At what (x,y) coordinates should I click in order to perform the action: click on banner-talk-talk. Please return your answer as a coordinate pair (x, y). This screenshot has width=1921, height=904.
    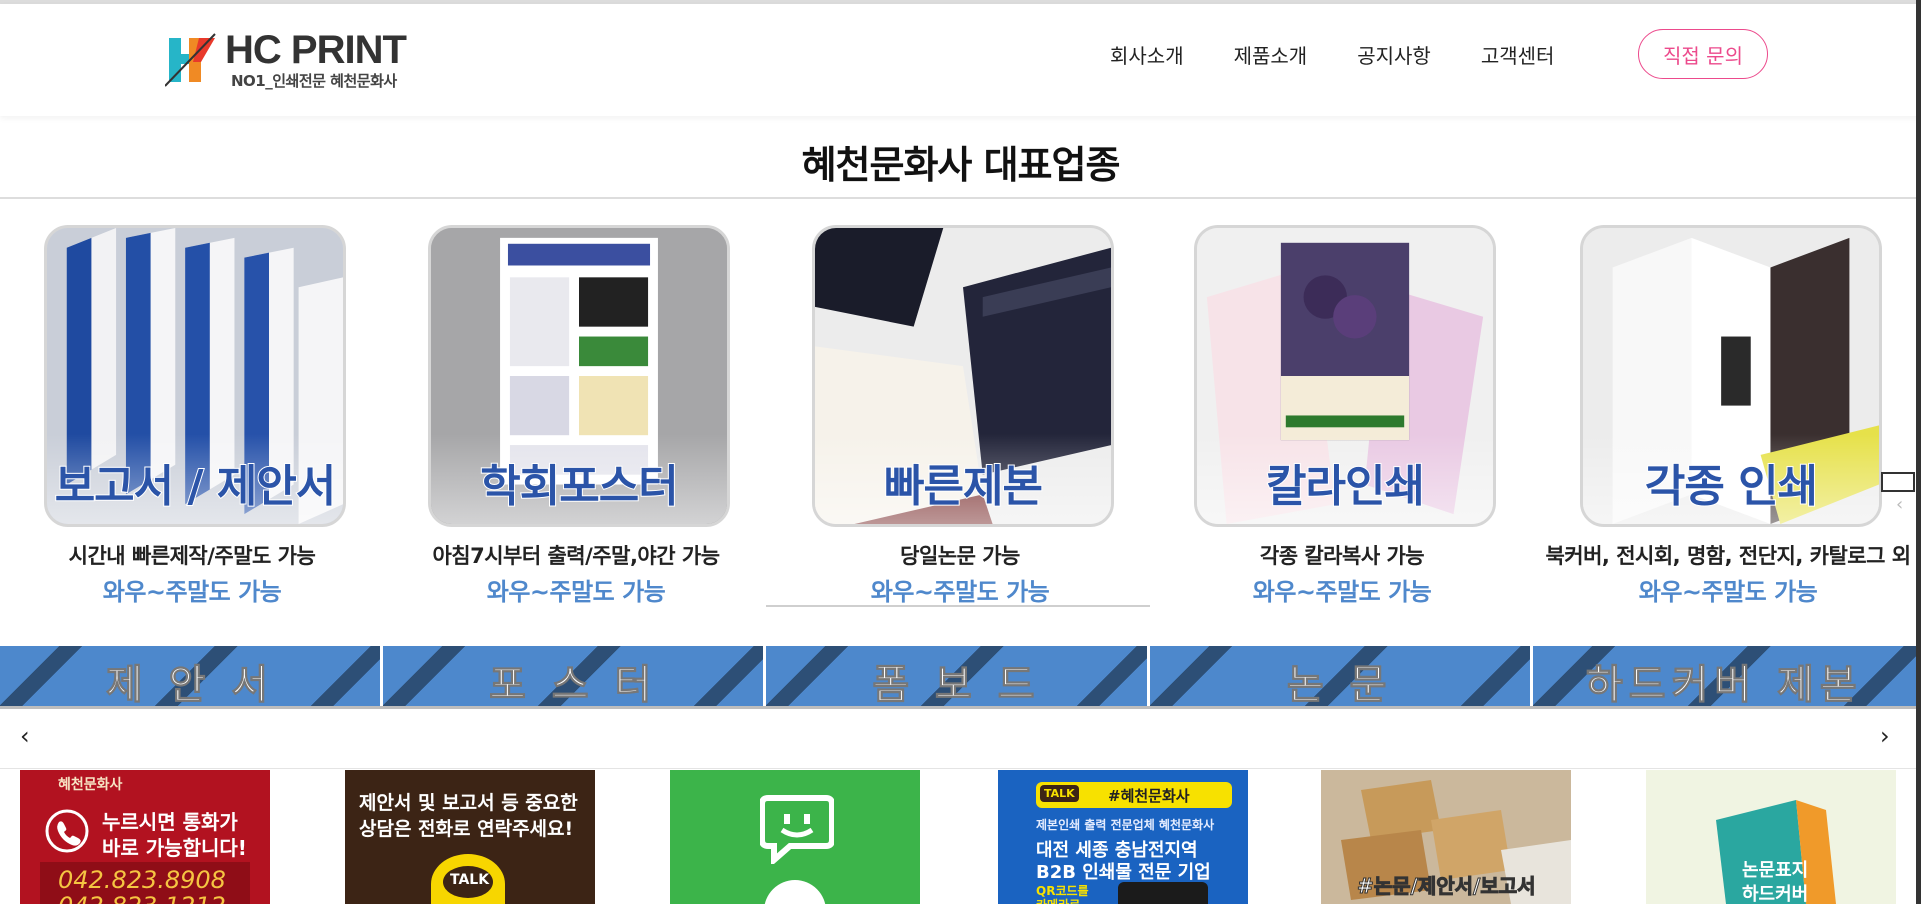
    Looking at the image, I should click on (795, 837).